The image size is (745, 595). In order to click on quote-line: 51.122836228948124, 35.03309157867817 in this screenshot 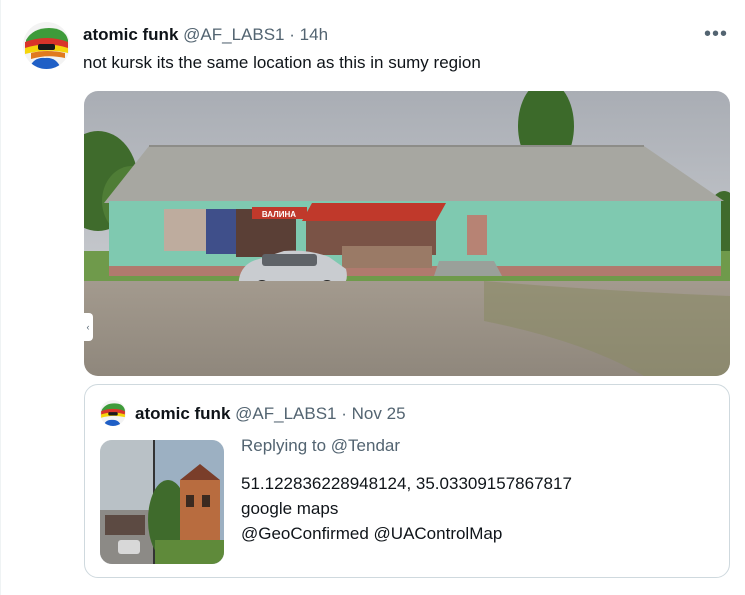, I will do `click(406, 483)`.